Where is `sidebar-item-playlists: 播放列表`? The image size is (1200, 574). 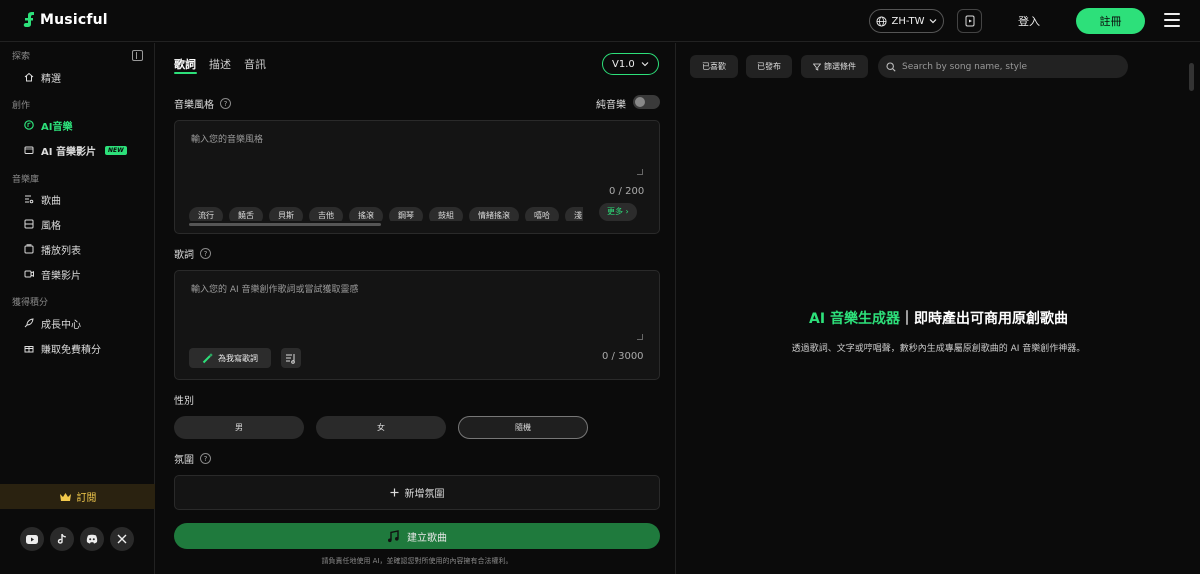 sidebar-item-playlists: 播放列表 is located at coordinates (52, 249).